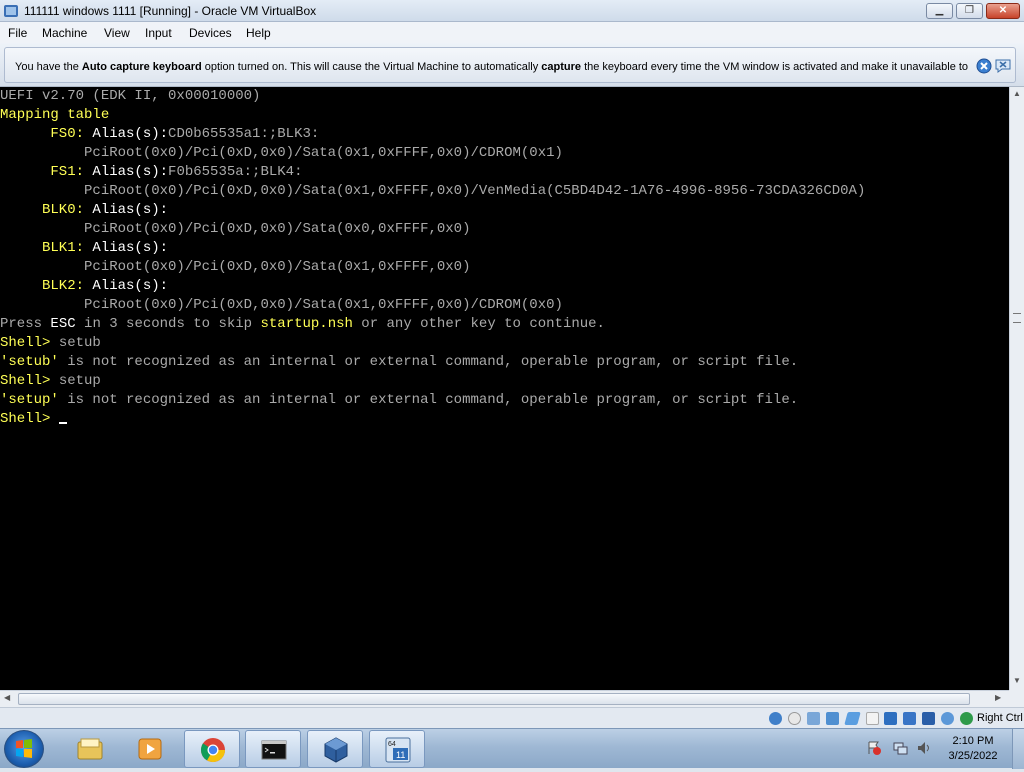 This screenshot has height=772, width=1024. I want to click on terminal-text: 'setub', so click(29, 362).